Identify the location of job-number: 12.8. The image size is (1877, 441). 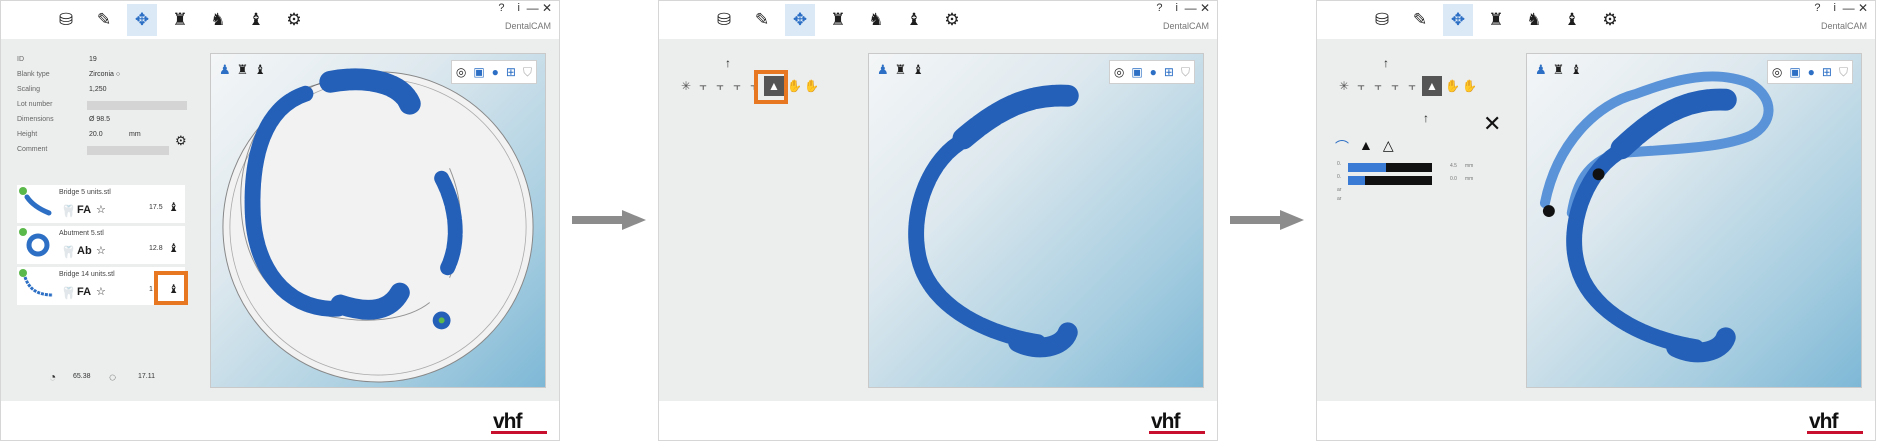
(156, 248).